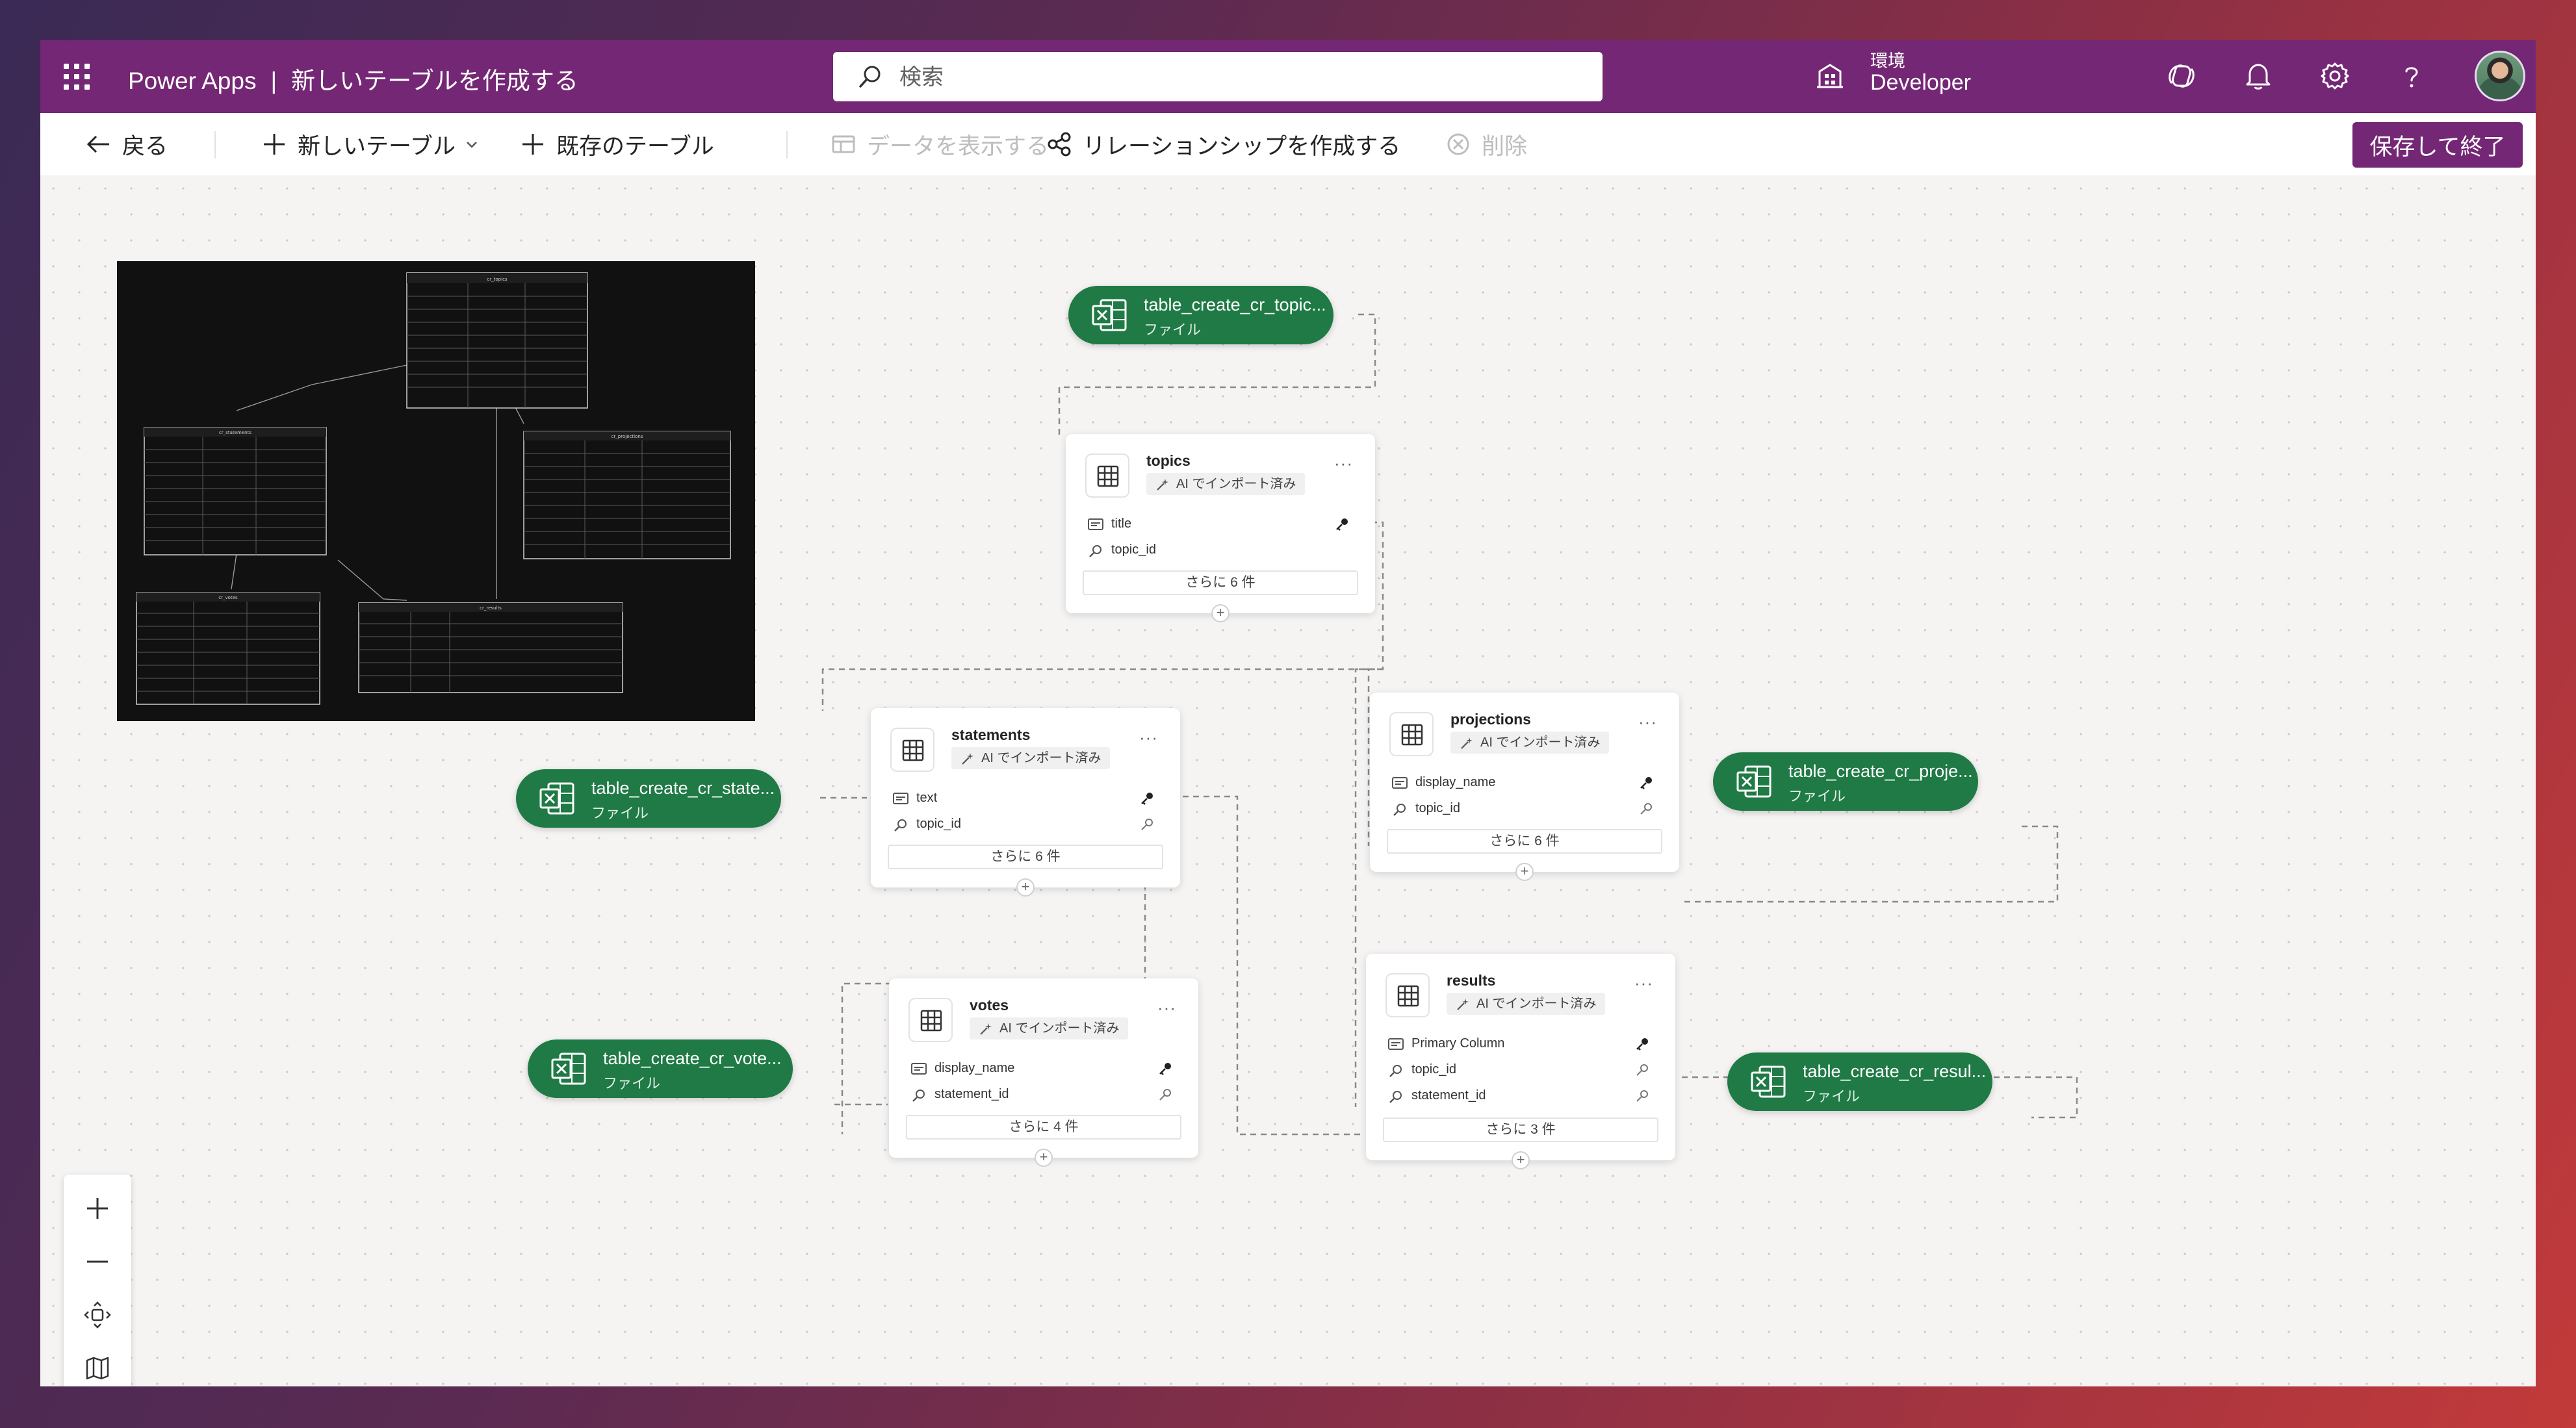 The image size is (2576, 1428). Describe the element at coordinates (2182, 76) in the screenshot. I see `copilot-icon` at that location.